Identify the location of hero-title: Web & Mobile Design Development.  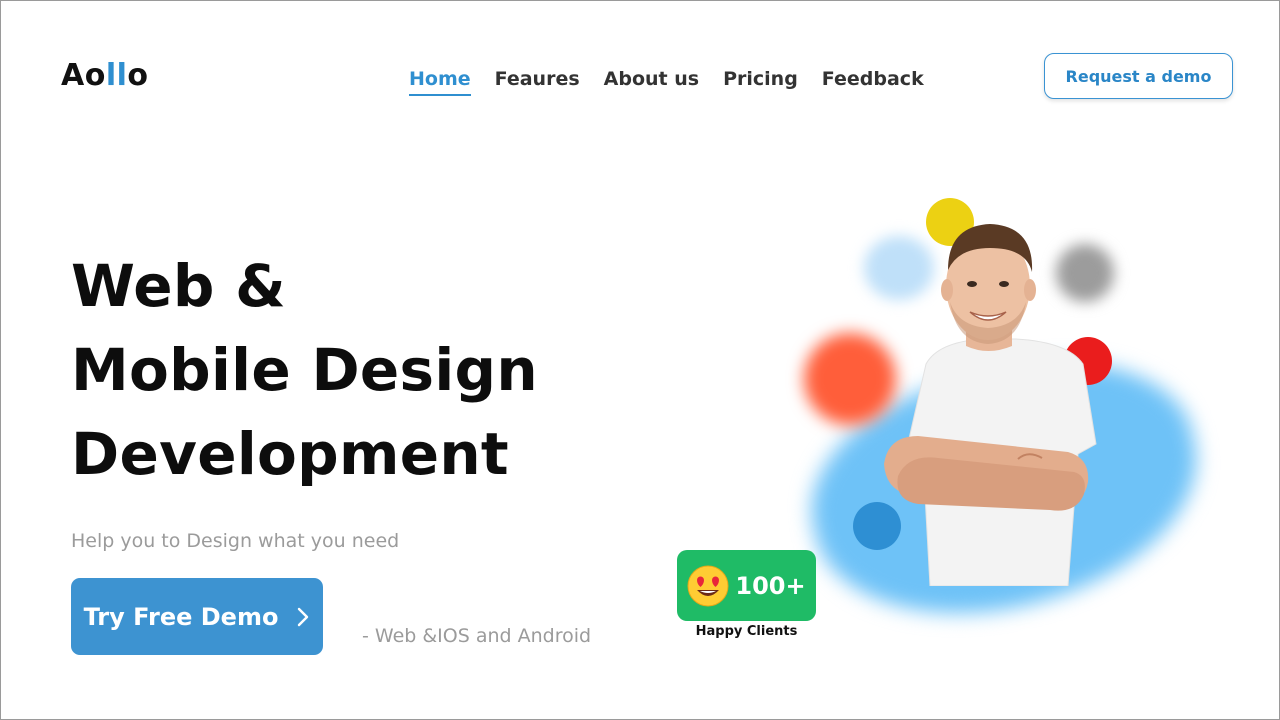
(304, 370).